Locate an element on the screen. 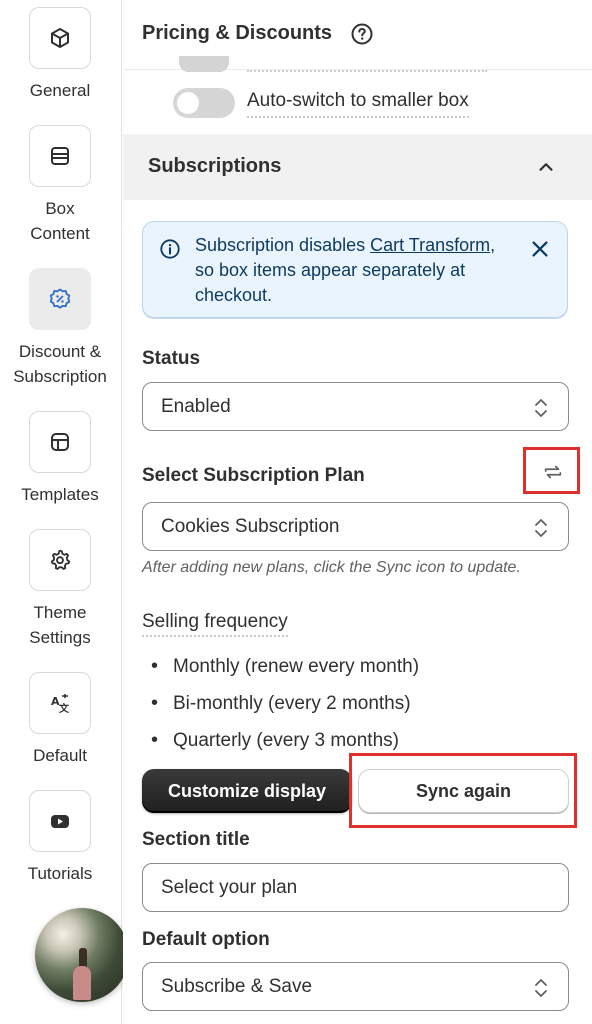  nav-box: A文 is located at coordinates (60, 703).